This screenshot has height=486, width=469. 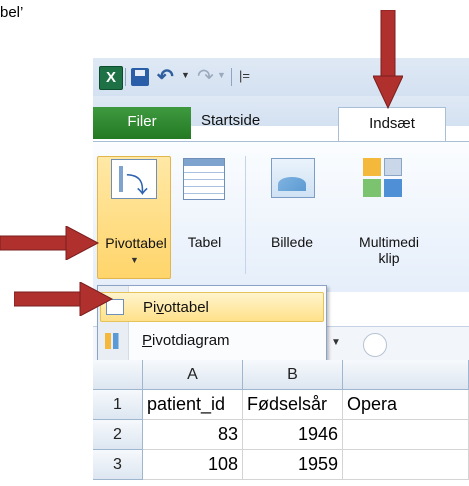 What do you see at coordinates (389, 242) in the screenshot?
I see `clipart-label-line1: Multimedi` at bounding box center [389, 242].